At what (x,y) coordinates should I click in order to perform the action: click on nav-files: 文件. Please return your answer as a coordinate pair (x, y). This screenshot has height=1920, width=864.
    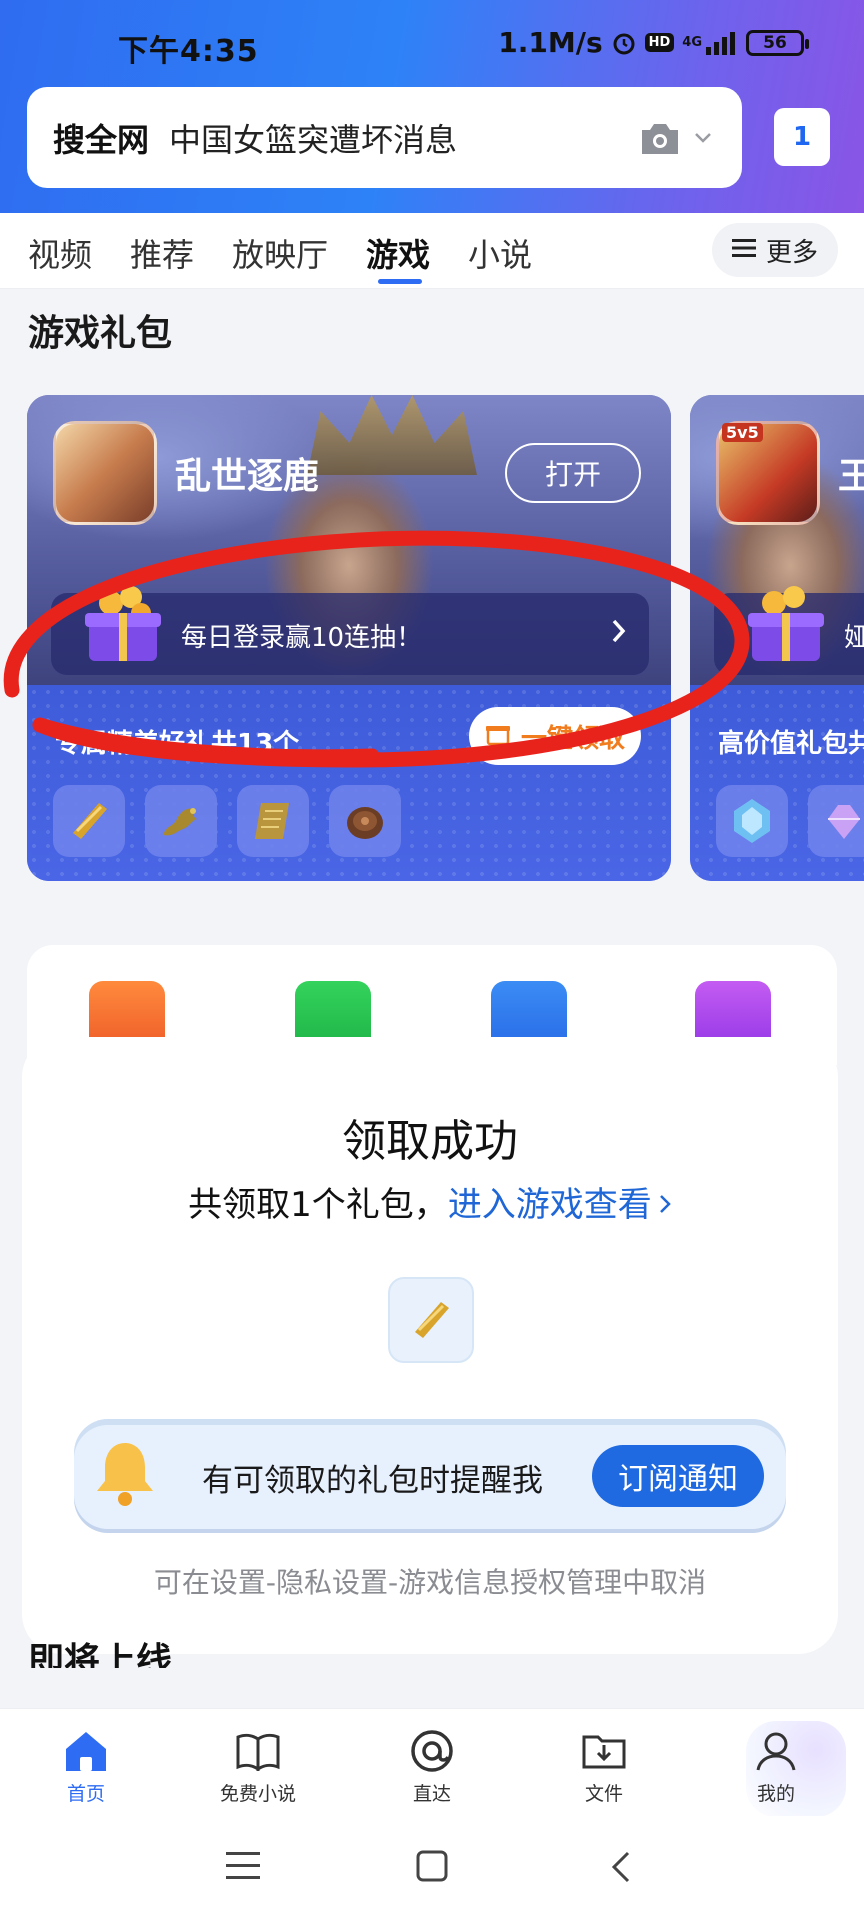
    Looking at the image, I should click on (604, 1766).